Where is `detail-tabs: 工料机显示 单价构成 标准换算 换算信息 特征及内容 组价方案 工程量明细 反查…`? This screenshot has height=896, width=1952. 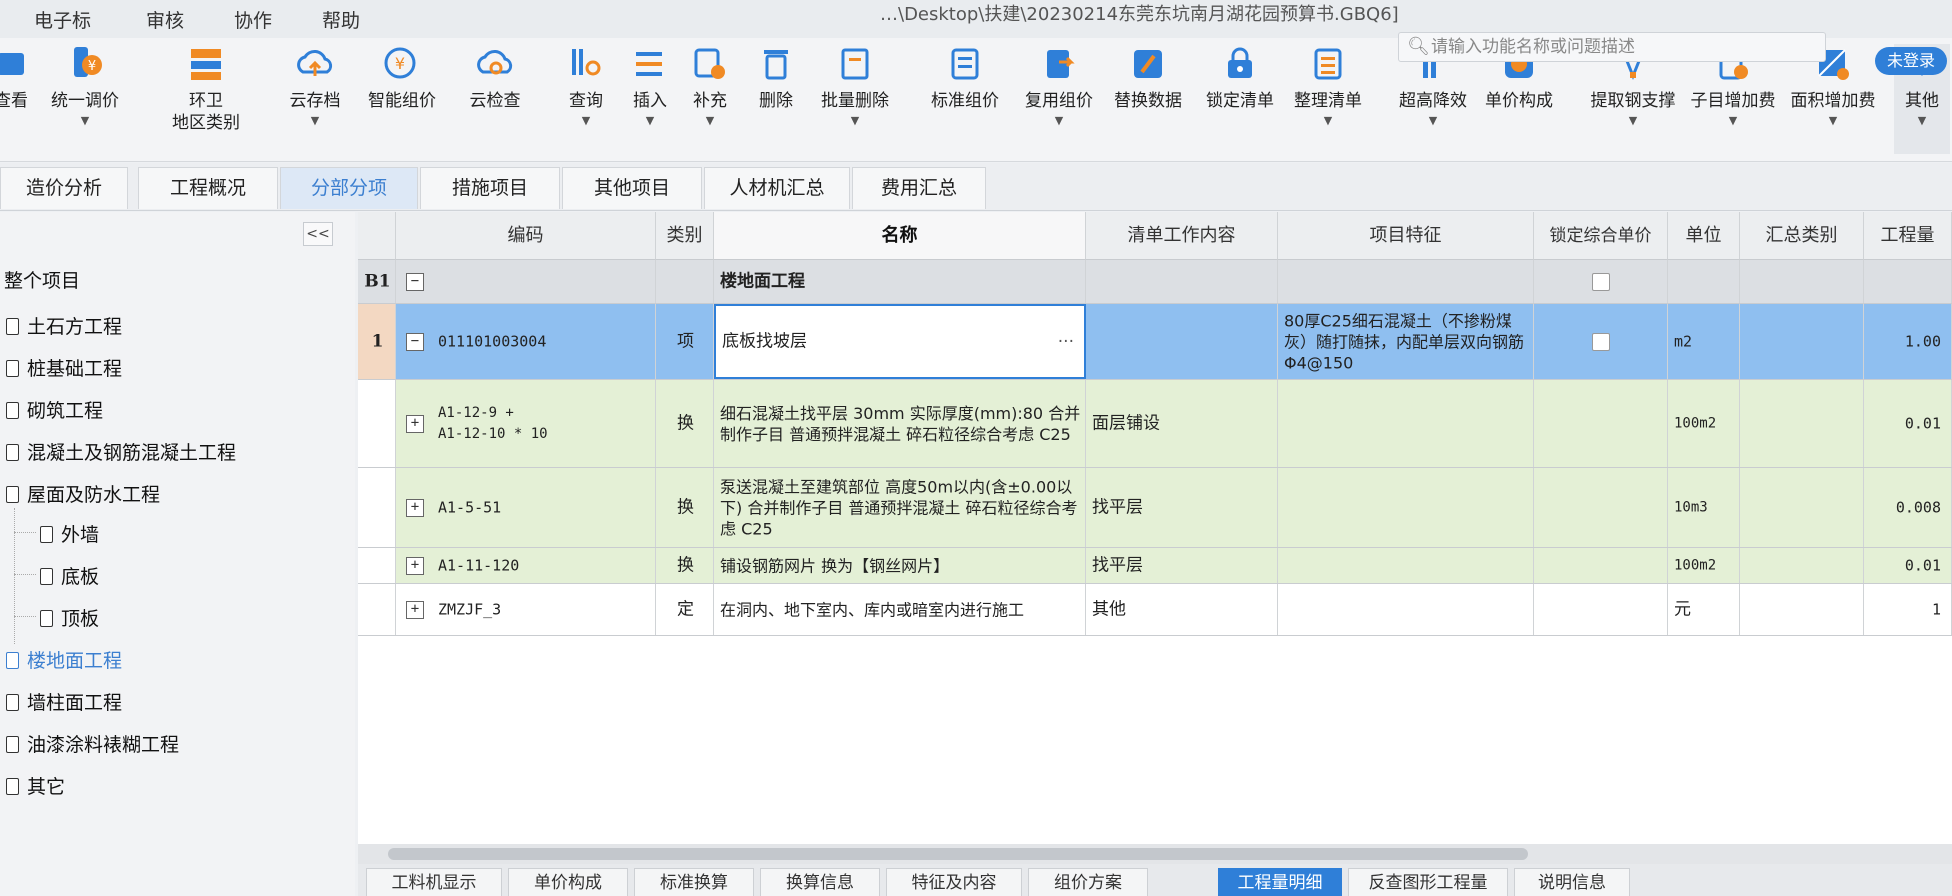 detail-tabs: 工料机显示 单价构成 标准换算 换算信息 特征及内容 组价方案 工程量明细 反查… is located at coordinates (1155, 880).